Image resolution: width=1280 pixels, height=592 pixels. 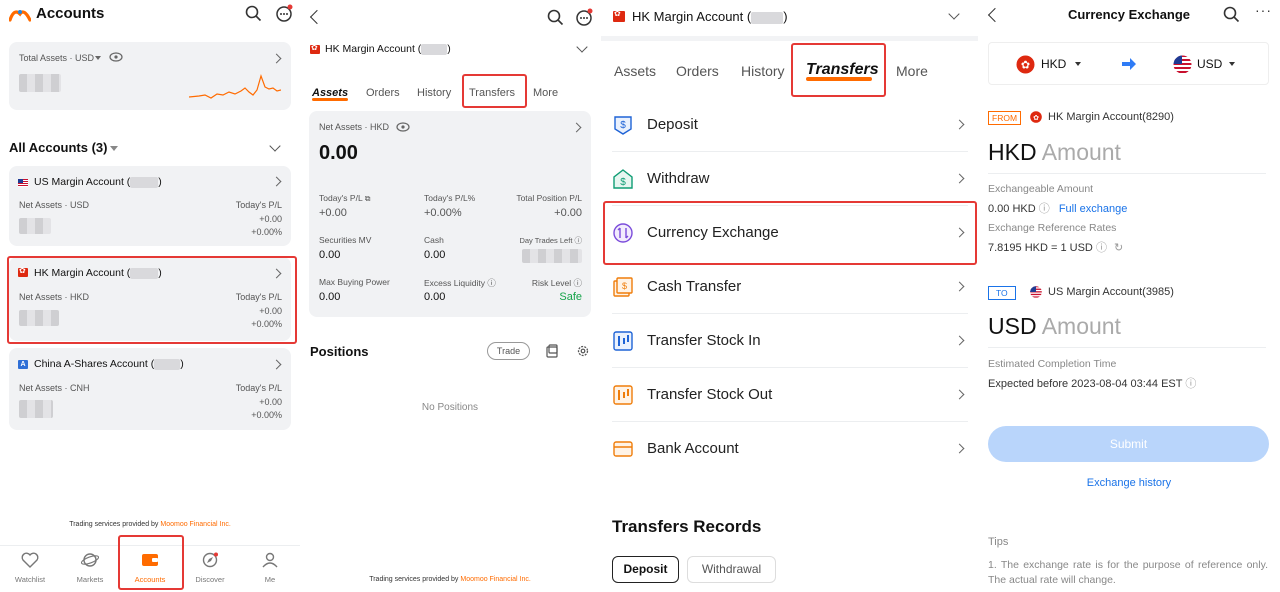 What do you see at coordinates (1081, 326) in the screenshot?
I see `to-amount-input: Amount` at bounding box center [1081, 326].